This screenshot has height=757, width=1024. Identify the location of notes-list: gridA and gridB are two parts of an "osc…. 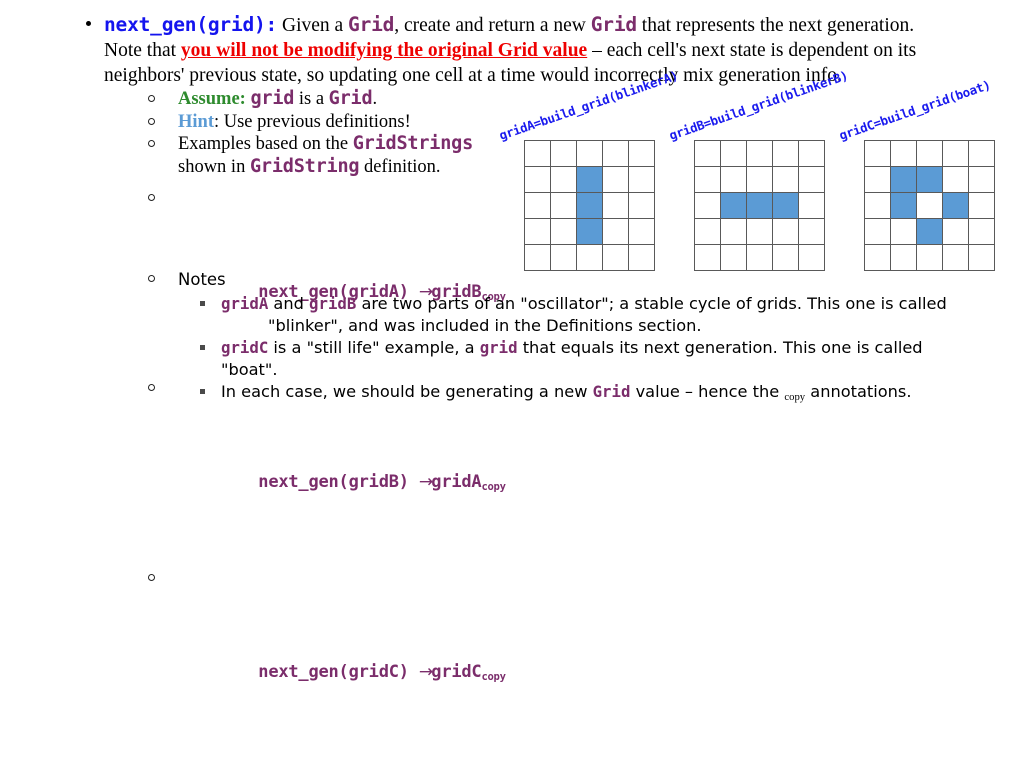
(574, 349).